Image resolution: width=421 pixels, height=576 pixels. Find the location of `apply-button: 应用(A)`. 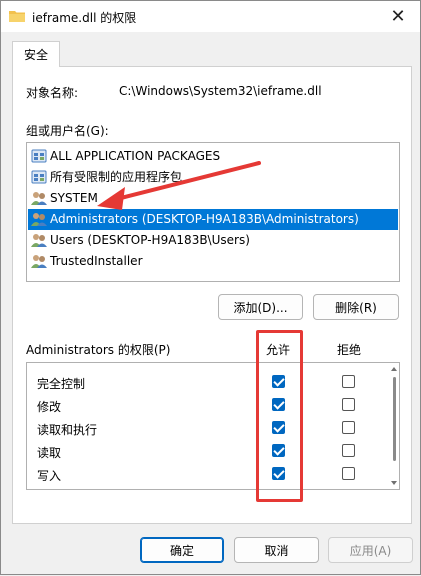

apply-button: 应用(A) is located at coordinates (370, 550).